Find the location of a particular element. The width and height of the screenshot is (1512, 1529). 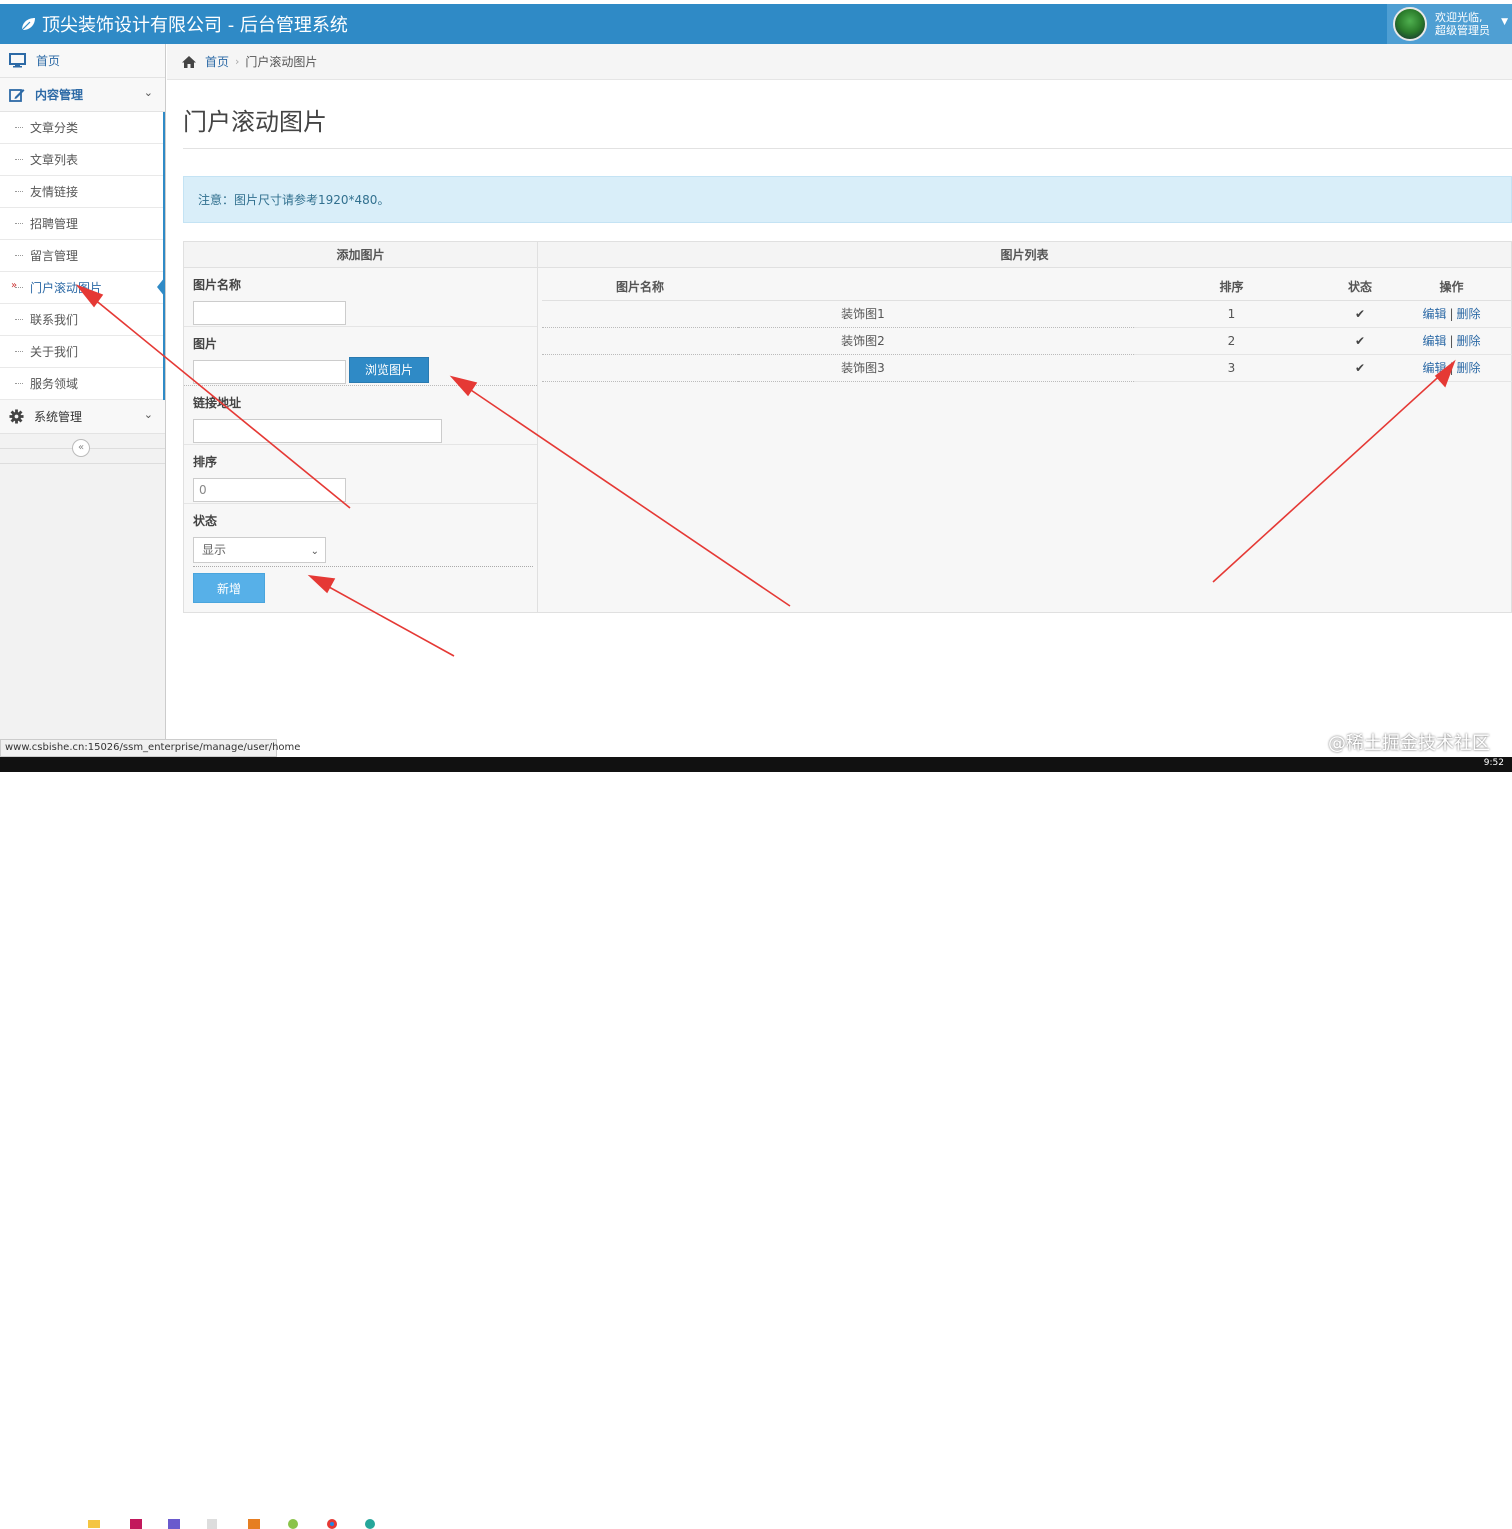

status-select: 显示 ⌄ is located at coordinates (259, 550).